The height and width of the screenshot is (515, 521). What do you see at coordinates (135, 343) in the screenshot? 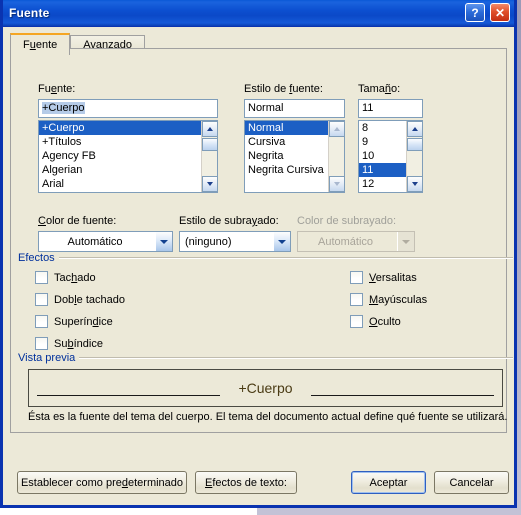
I see `checkbox-subindice: Subíndice` at bounding box center [135, 343].